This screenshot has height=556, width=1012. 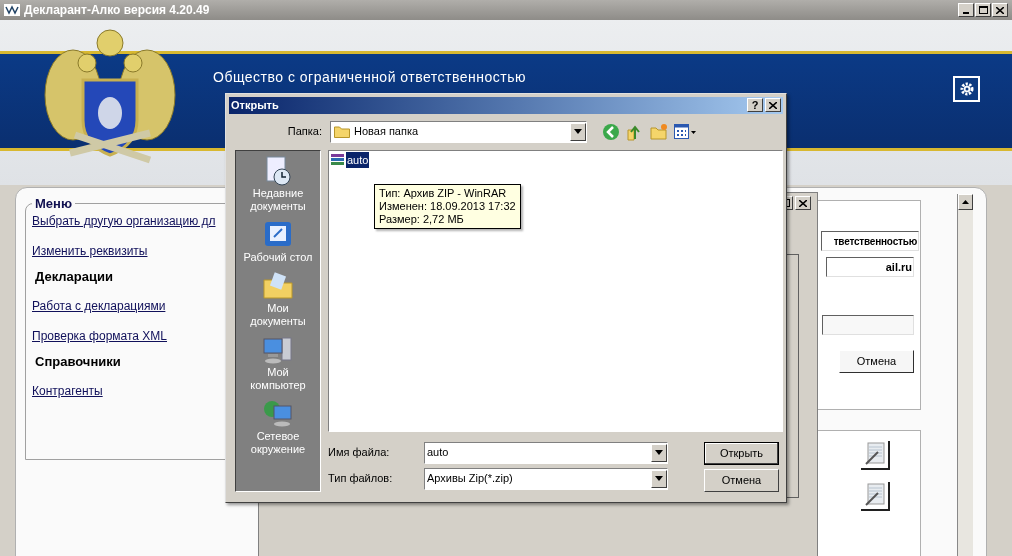 I want to click on menu-link: Изменить реквизиты, so click(x=90, y=251).